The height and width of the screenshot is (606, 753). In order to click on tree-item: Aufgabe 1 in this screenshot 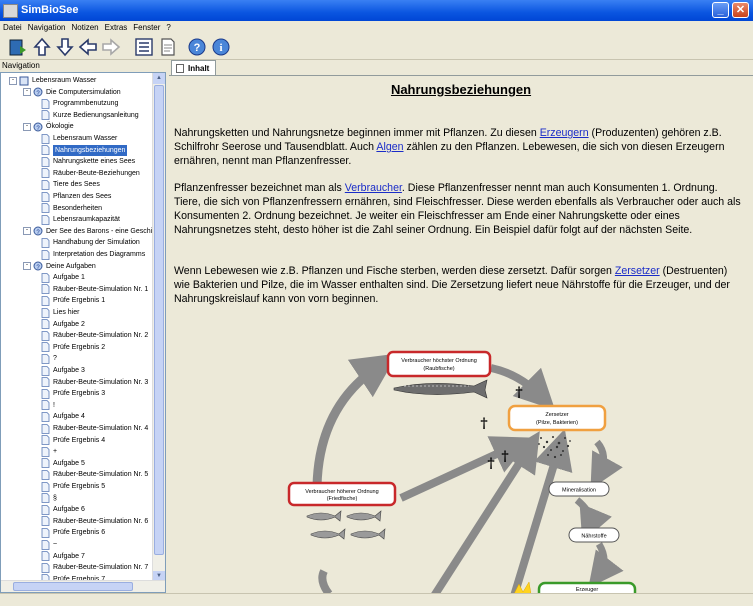, I will do `click(63, 277)`.